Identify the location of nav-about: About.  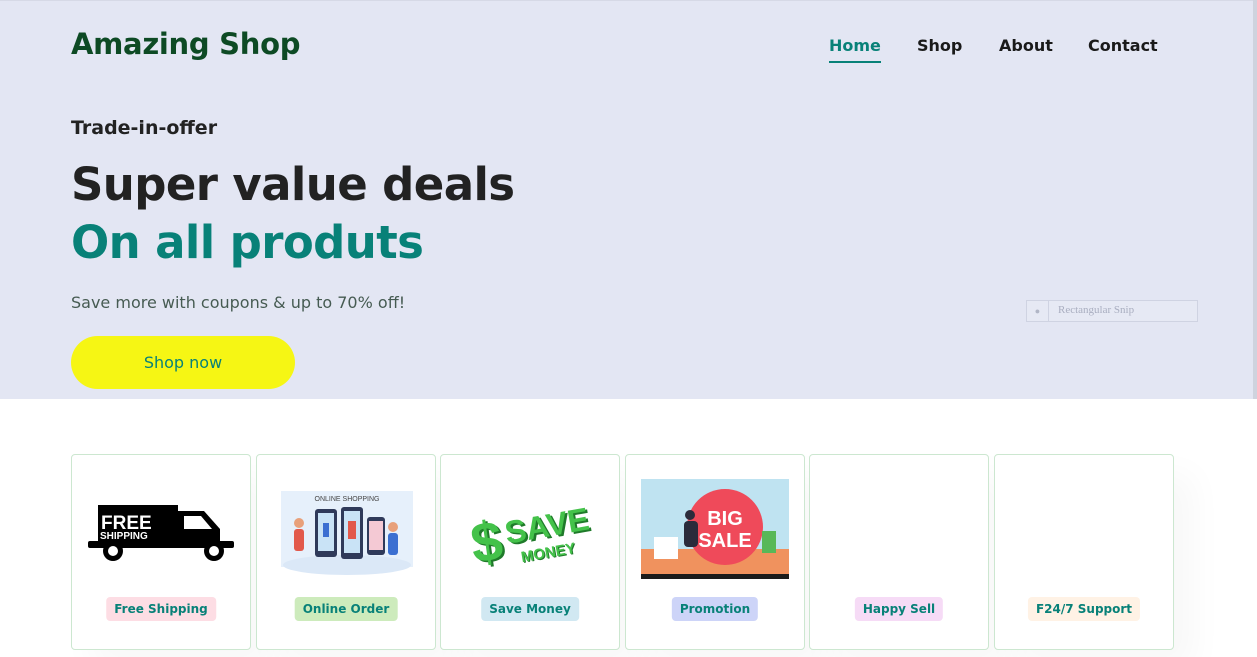
(1026, 45).